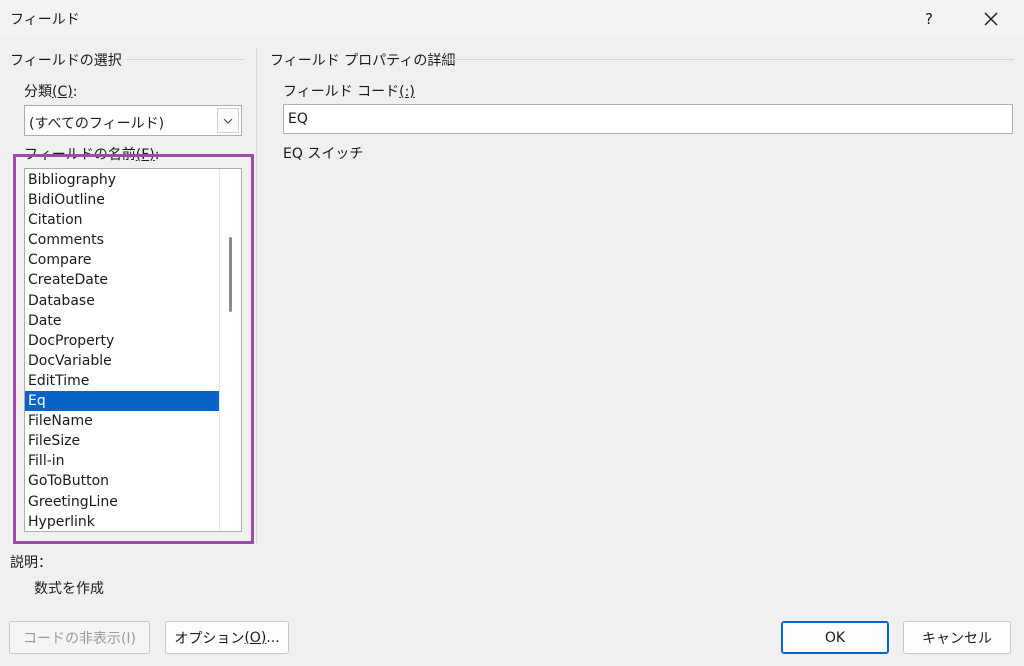 The height and width of the screenshot is (666, 1024). Describe the element at coordinates (122, 421) in the screenshot. I see `list-item: FileName` at that location.